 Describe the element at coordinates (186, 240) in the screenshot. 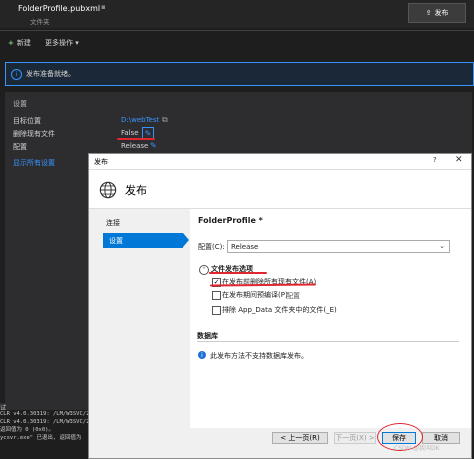

I see `nav-selection-arrow` at that location.